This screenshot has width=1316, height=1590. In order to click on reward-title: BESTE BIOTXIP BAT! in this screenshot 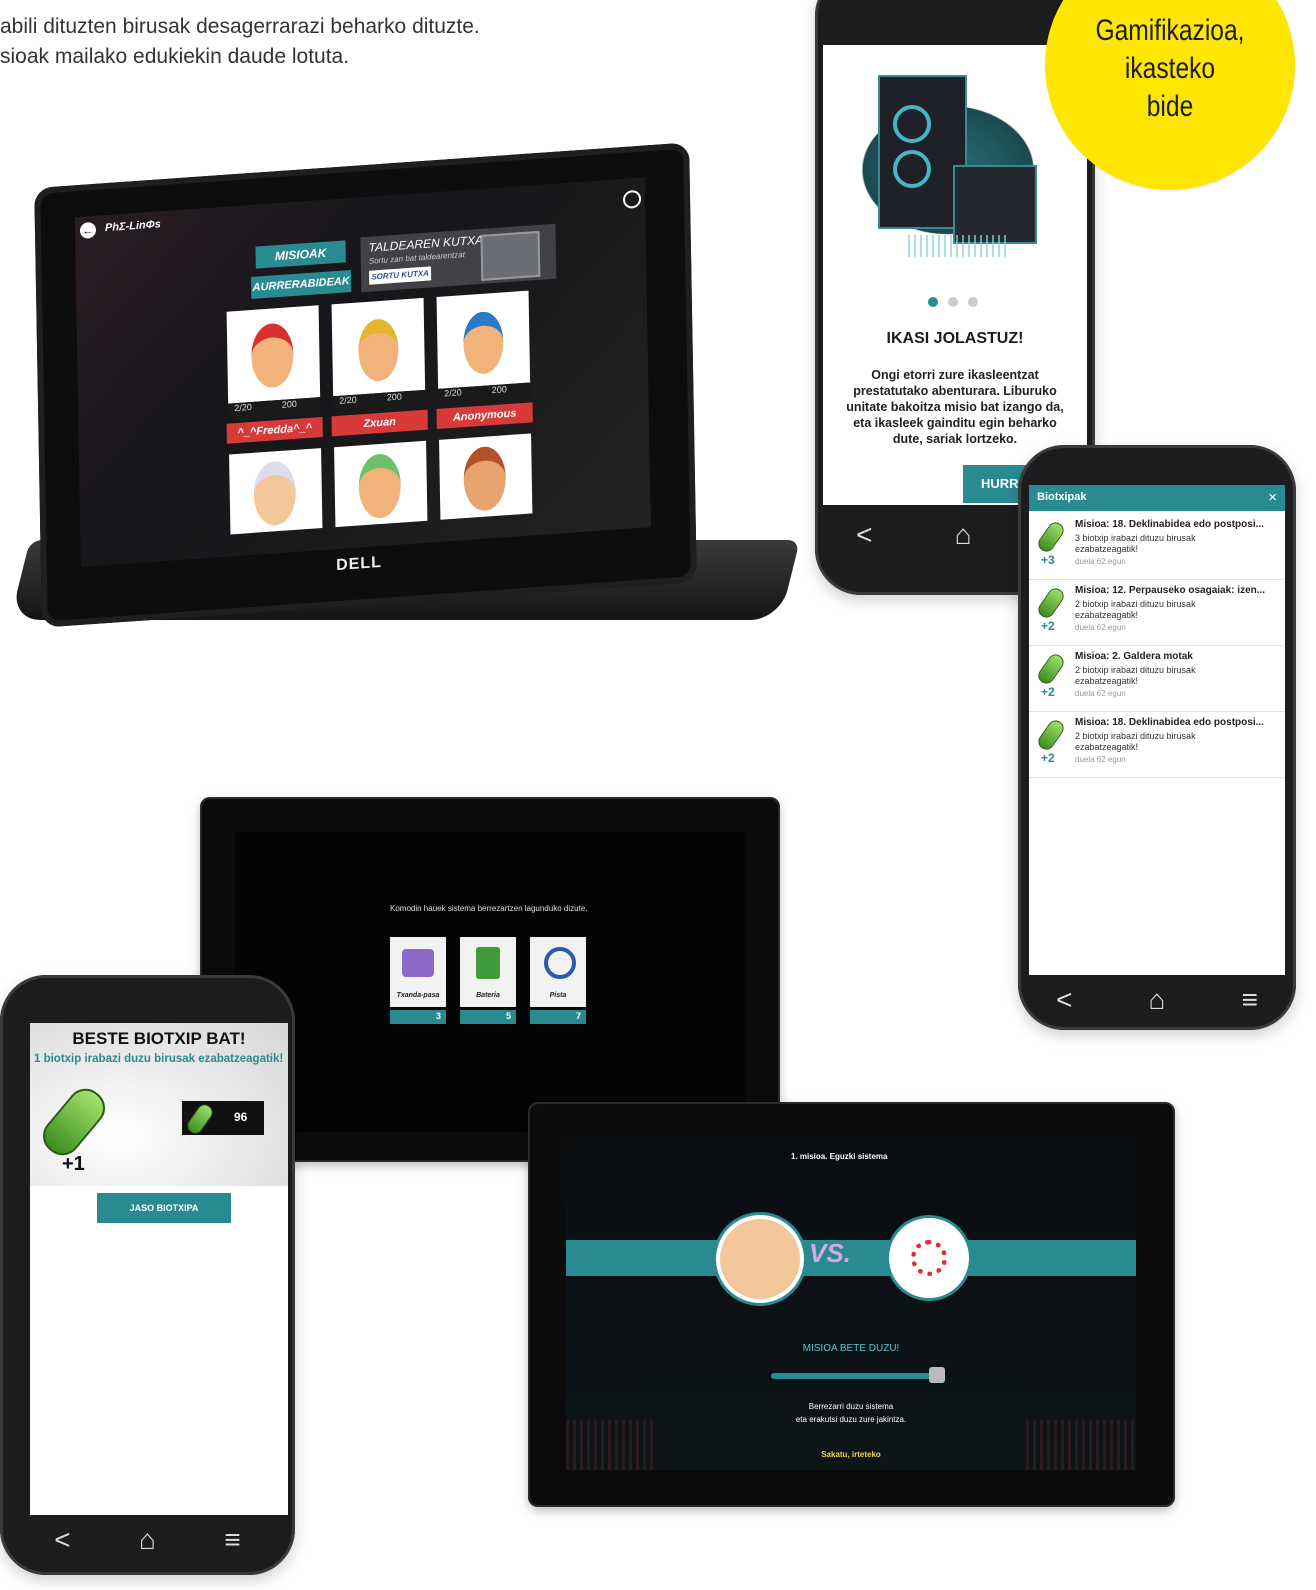, I will do `click(159, 1038)`.